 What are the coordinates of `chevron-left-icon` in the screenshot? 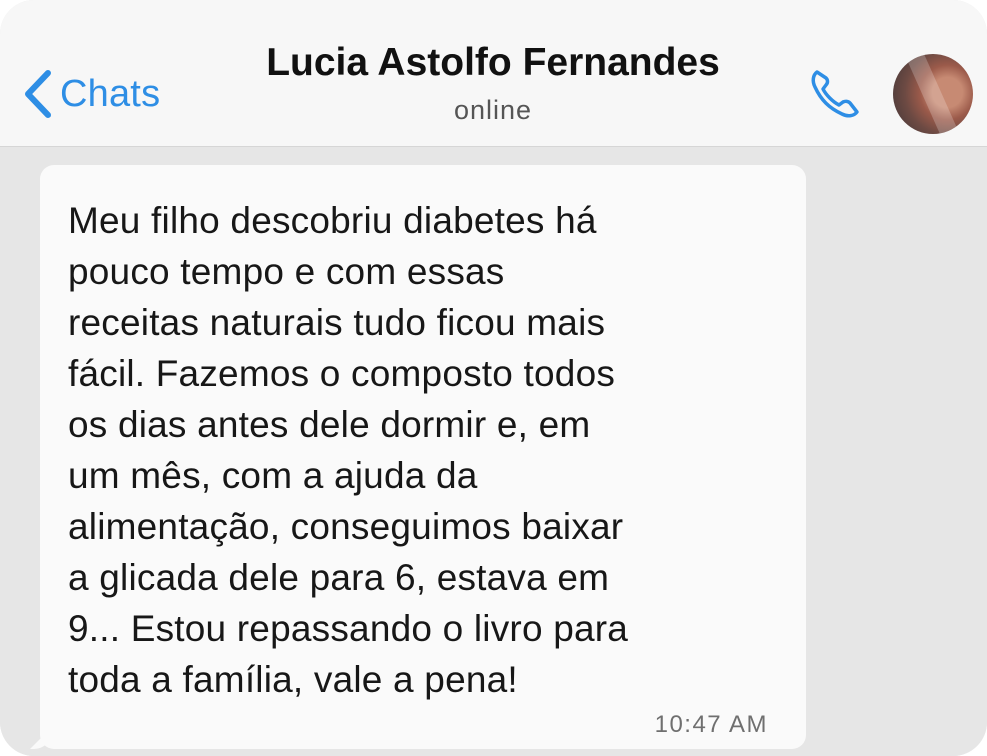 It's located at (38, 94).